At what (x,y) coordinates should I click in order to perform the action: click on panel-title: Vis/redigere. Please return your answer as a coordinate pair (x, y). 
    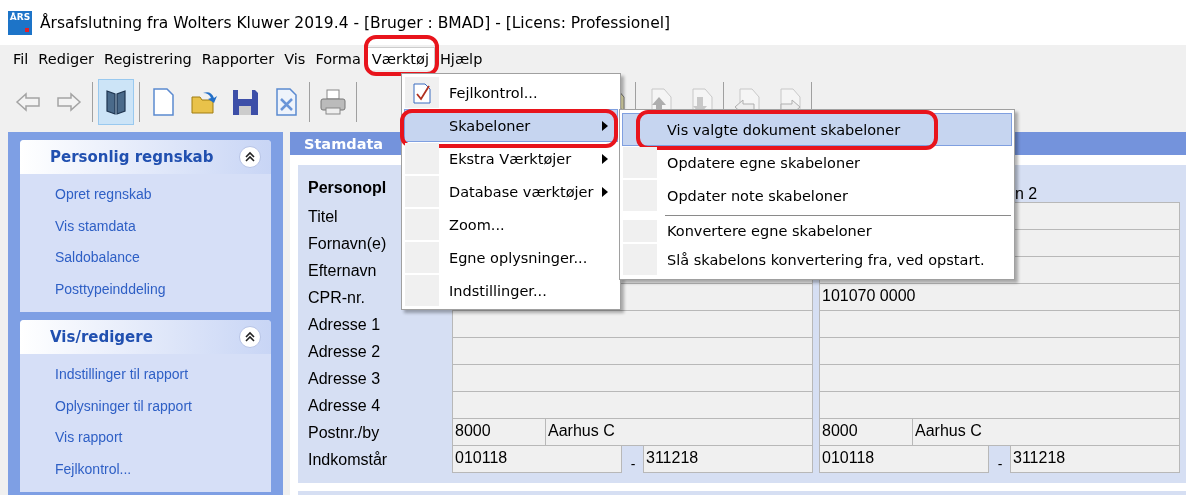
    Looking at the image, I should click on (101, 337).